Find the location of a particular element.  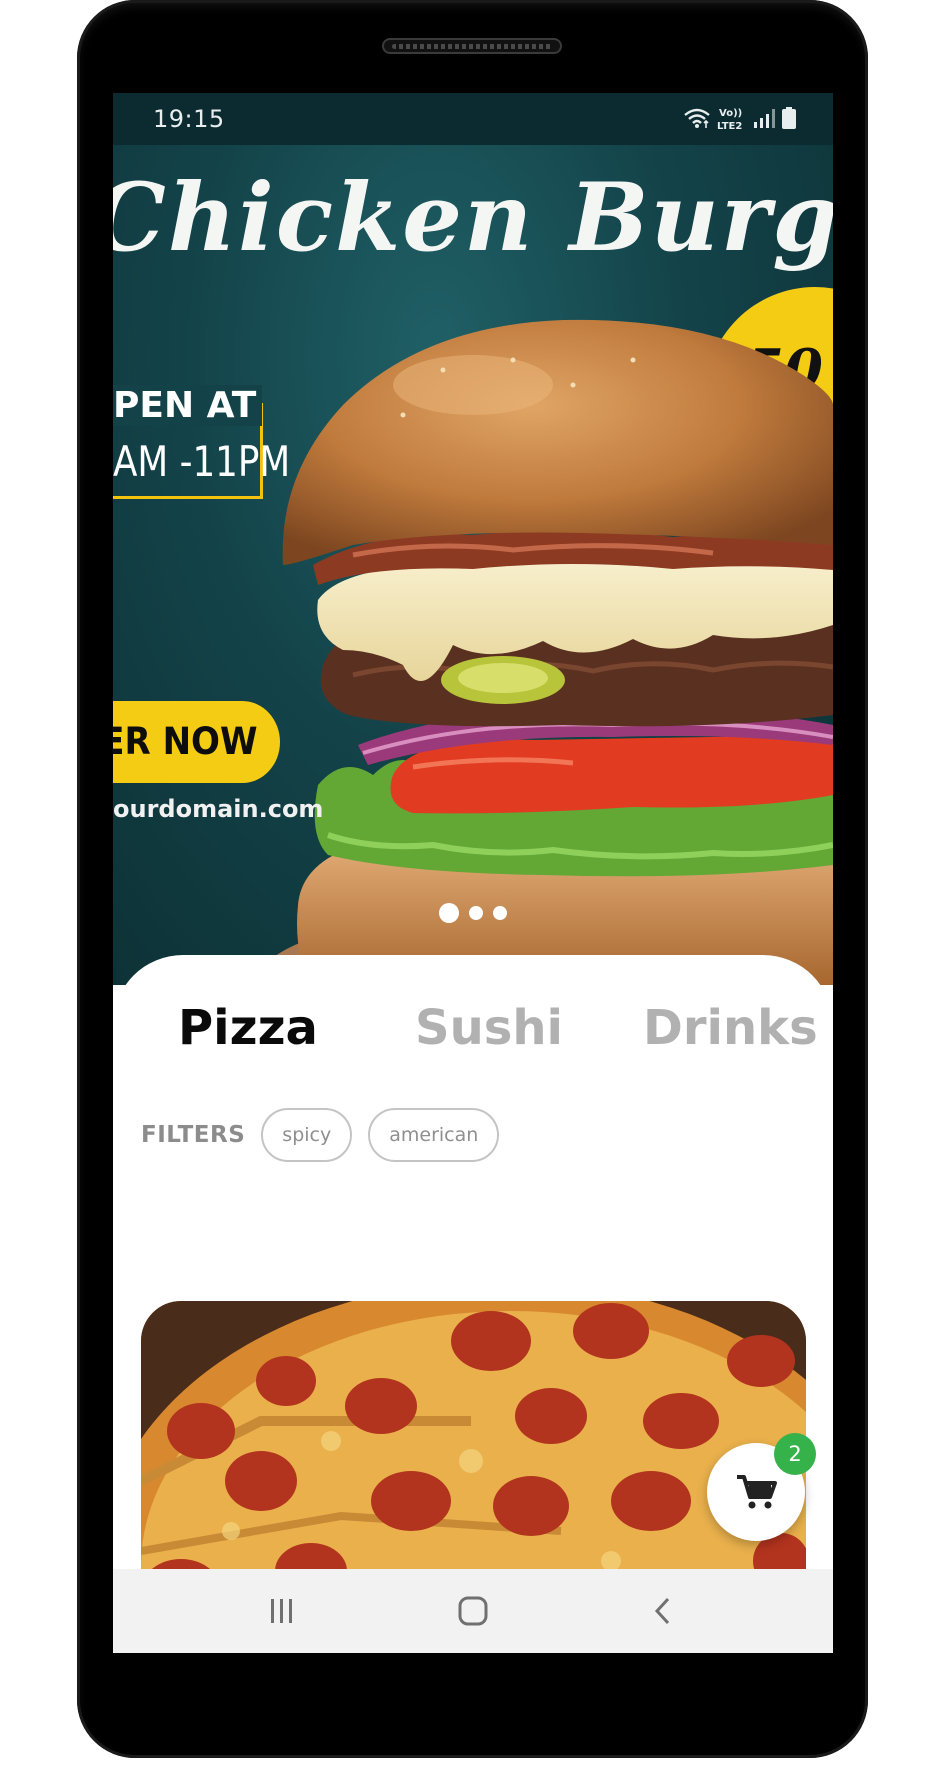

status-bar: 19:15 Vo)) LTE2 is located at coordinates (473, 119).